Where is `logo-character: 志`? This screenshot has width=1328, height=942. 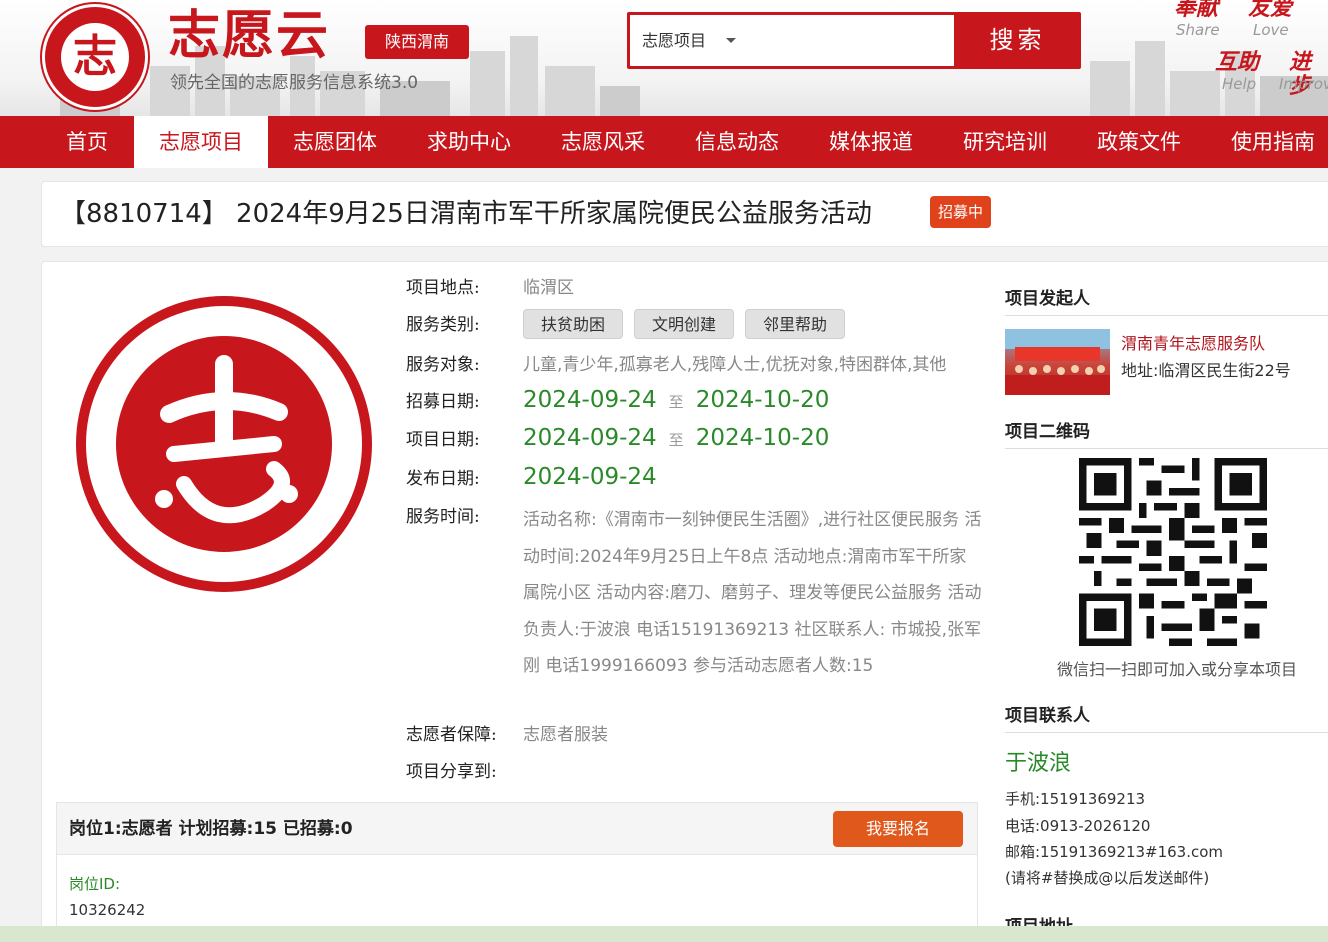
logo-character: 志 is located at coordinates (95, 56).